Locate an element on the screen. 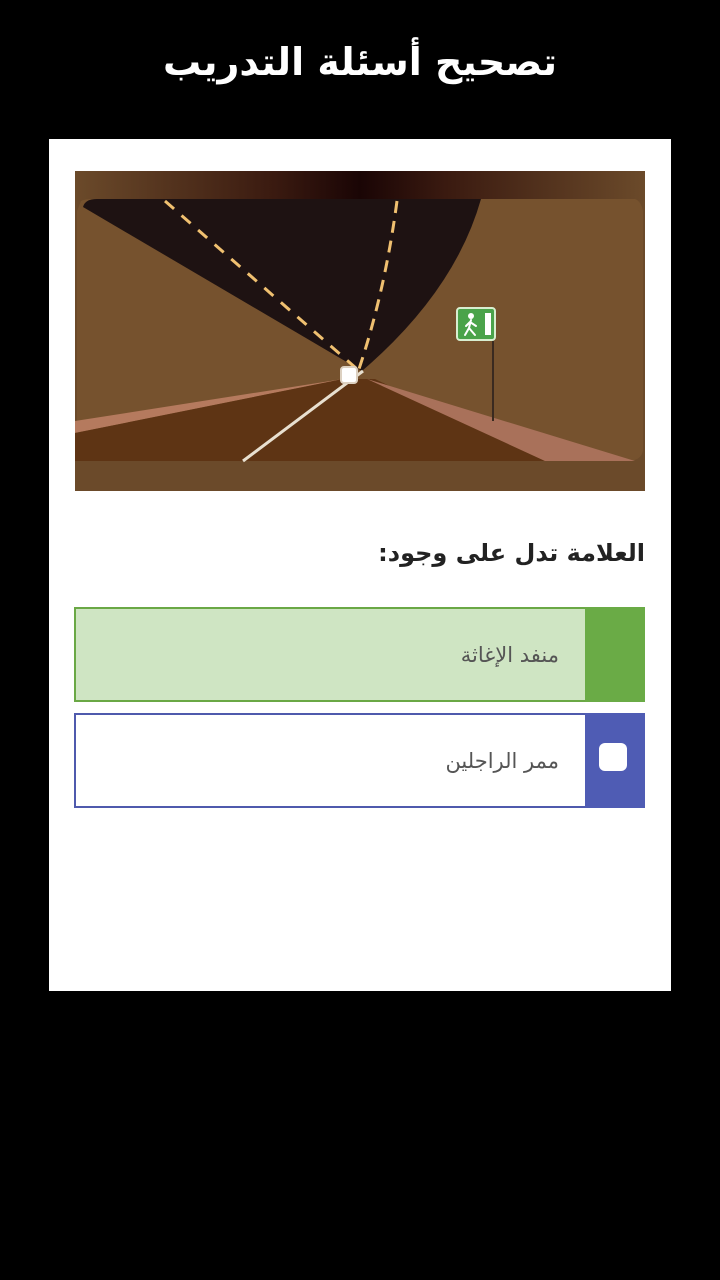 Image resolution: width=720 pixels, height=1280 pixels. answer-option-2: ممر الراجلين is located at coordinates (359, 760).